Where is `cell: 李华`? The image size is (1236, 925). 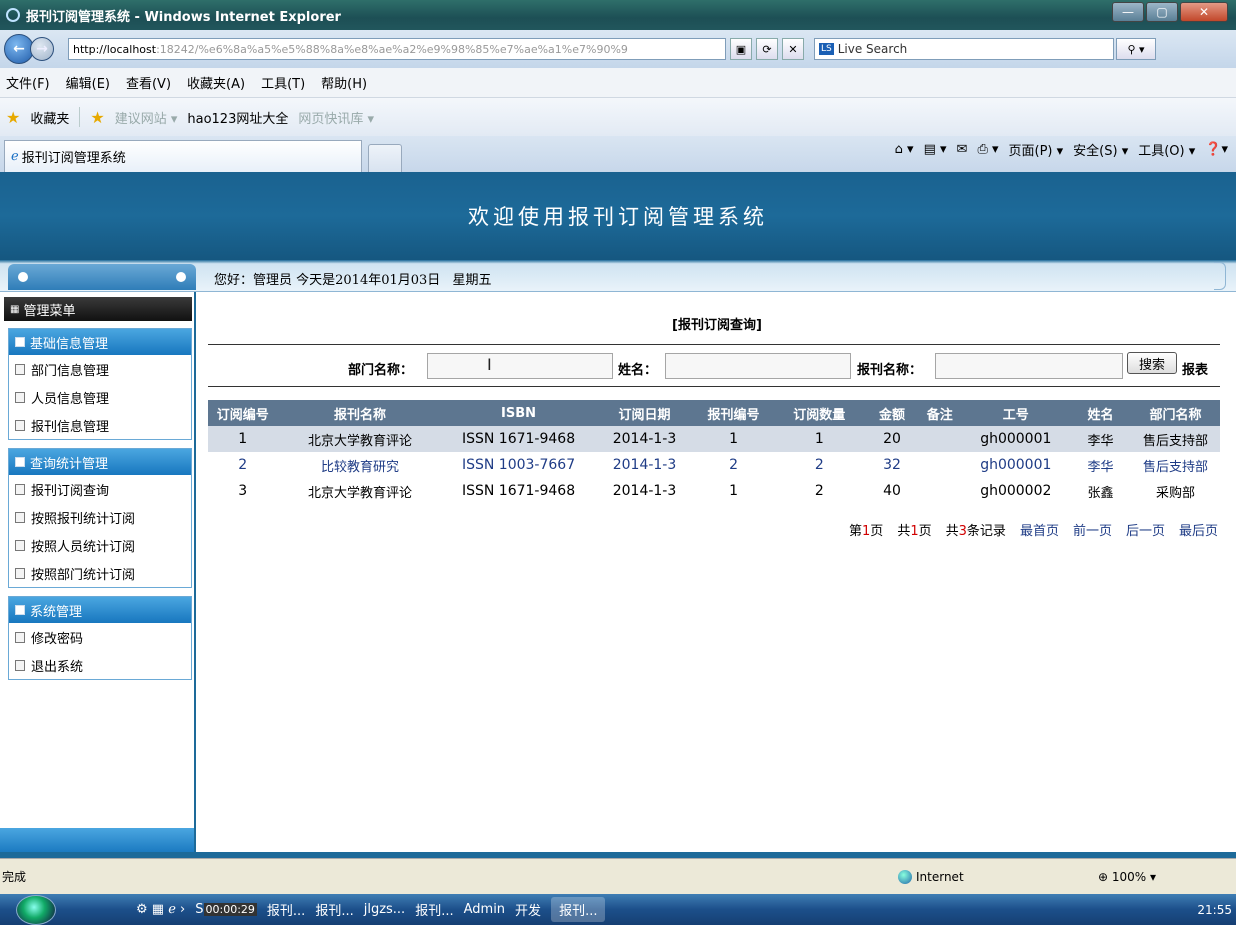 cell: 李华 is located at coordinates (1100, 439).